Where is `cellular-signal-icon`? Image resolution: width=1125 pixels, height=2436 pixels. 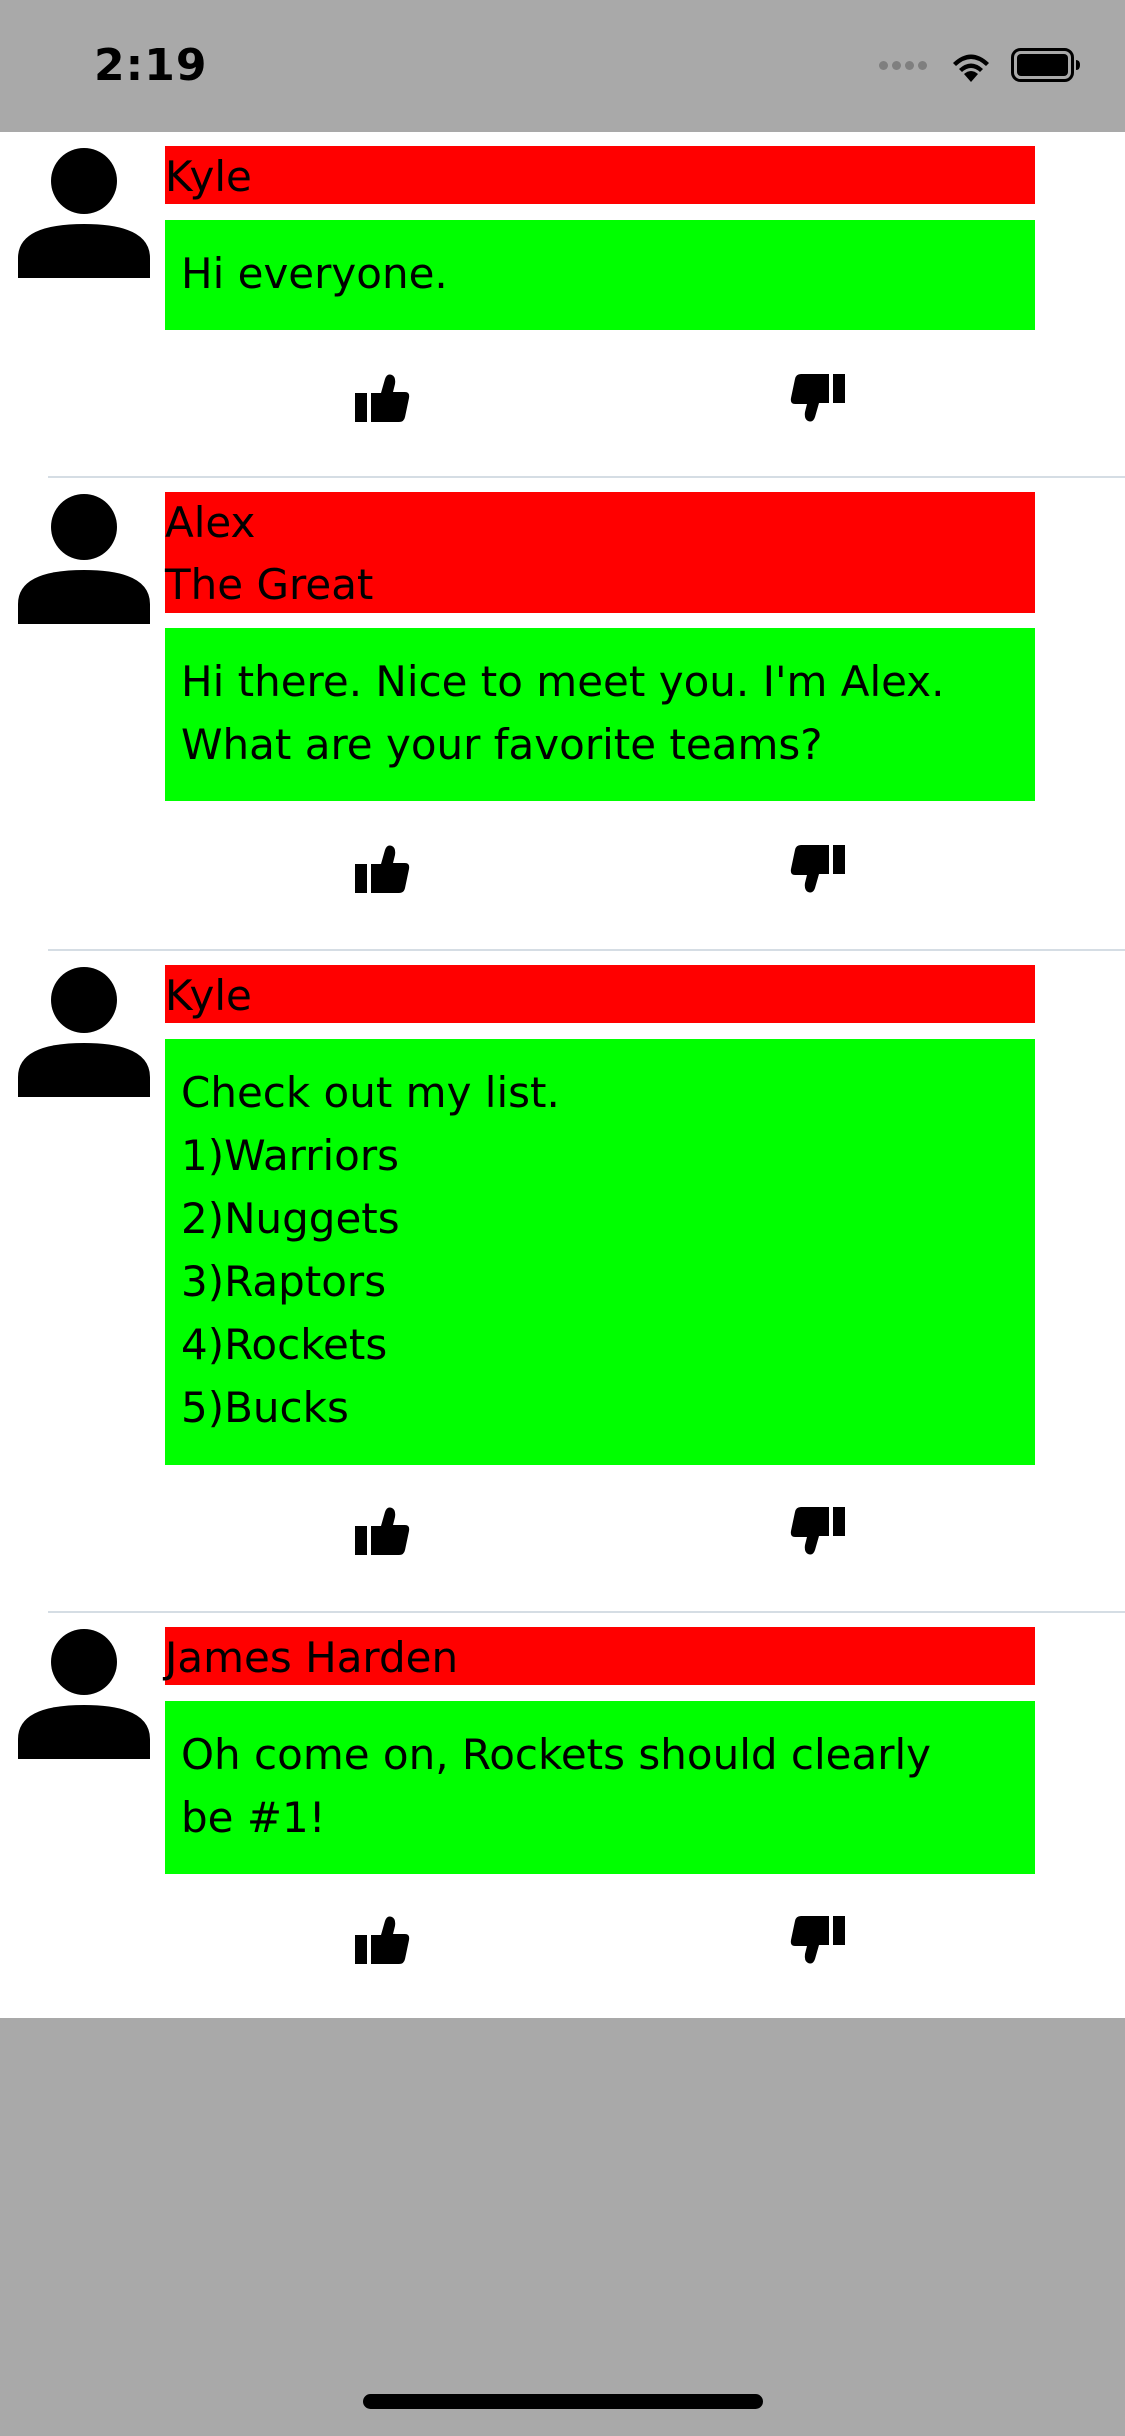
cellular-signal-icon is located at coordinates (901, 65).